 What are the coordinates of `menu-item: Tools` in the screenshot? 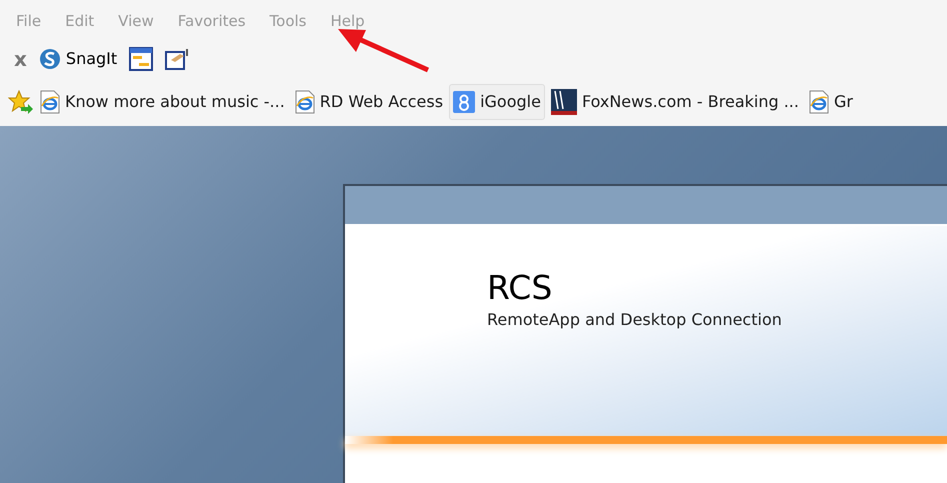 It's located at (288, 21).